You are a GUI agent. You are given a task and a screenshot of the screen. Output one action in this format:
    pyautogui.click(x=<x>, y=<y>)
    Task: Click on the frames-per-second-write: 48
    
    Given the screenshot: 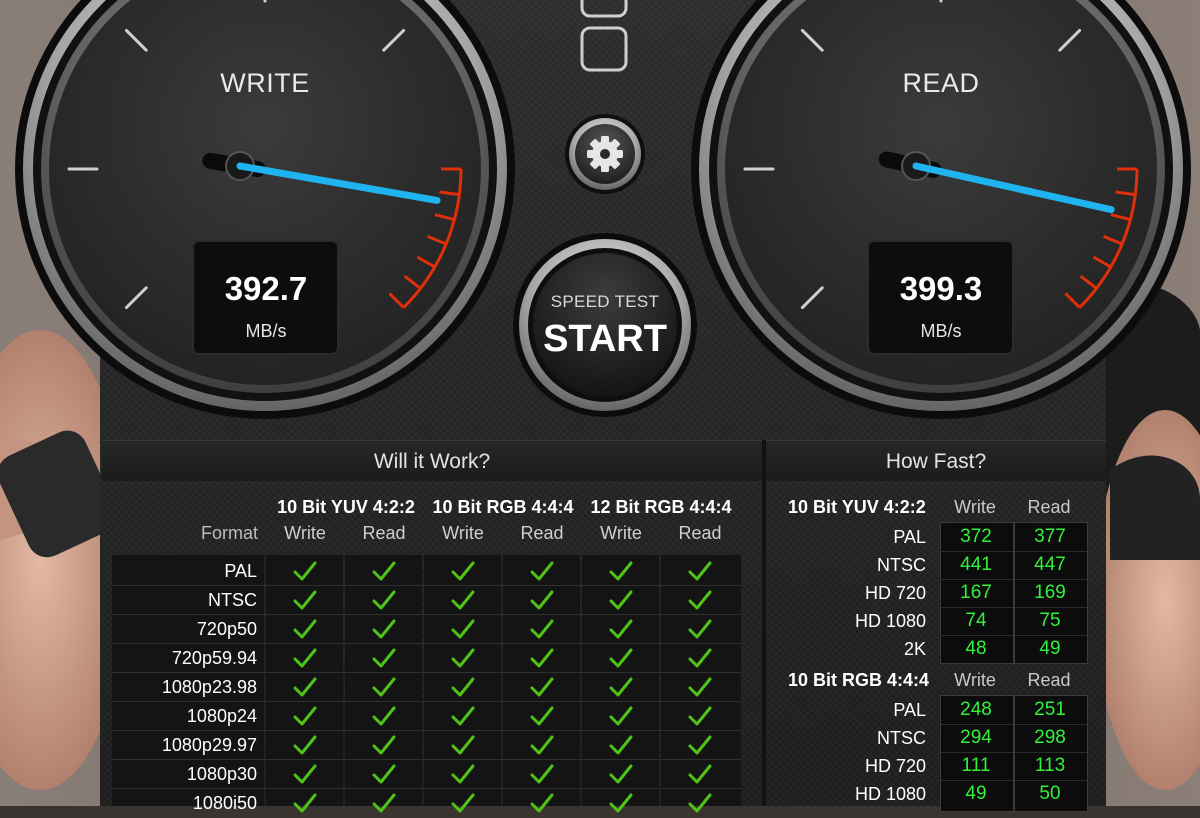 What is the action you would take?
    pyautogui.click(x=976, y=648)
    